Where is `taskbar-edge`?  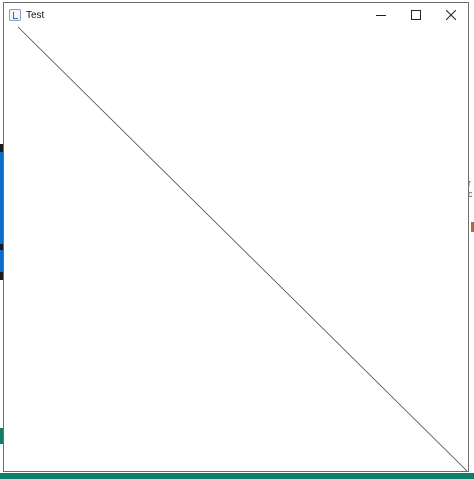
taskbar-edge is located at coordinates (237, 476).